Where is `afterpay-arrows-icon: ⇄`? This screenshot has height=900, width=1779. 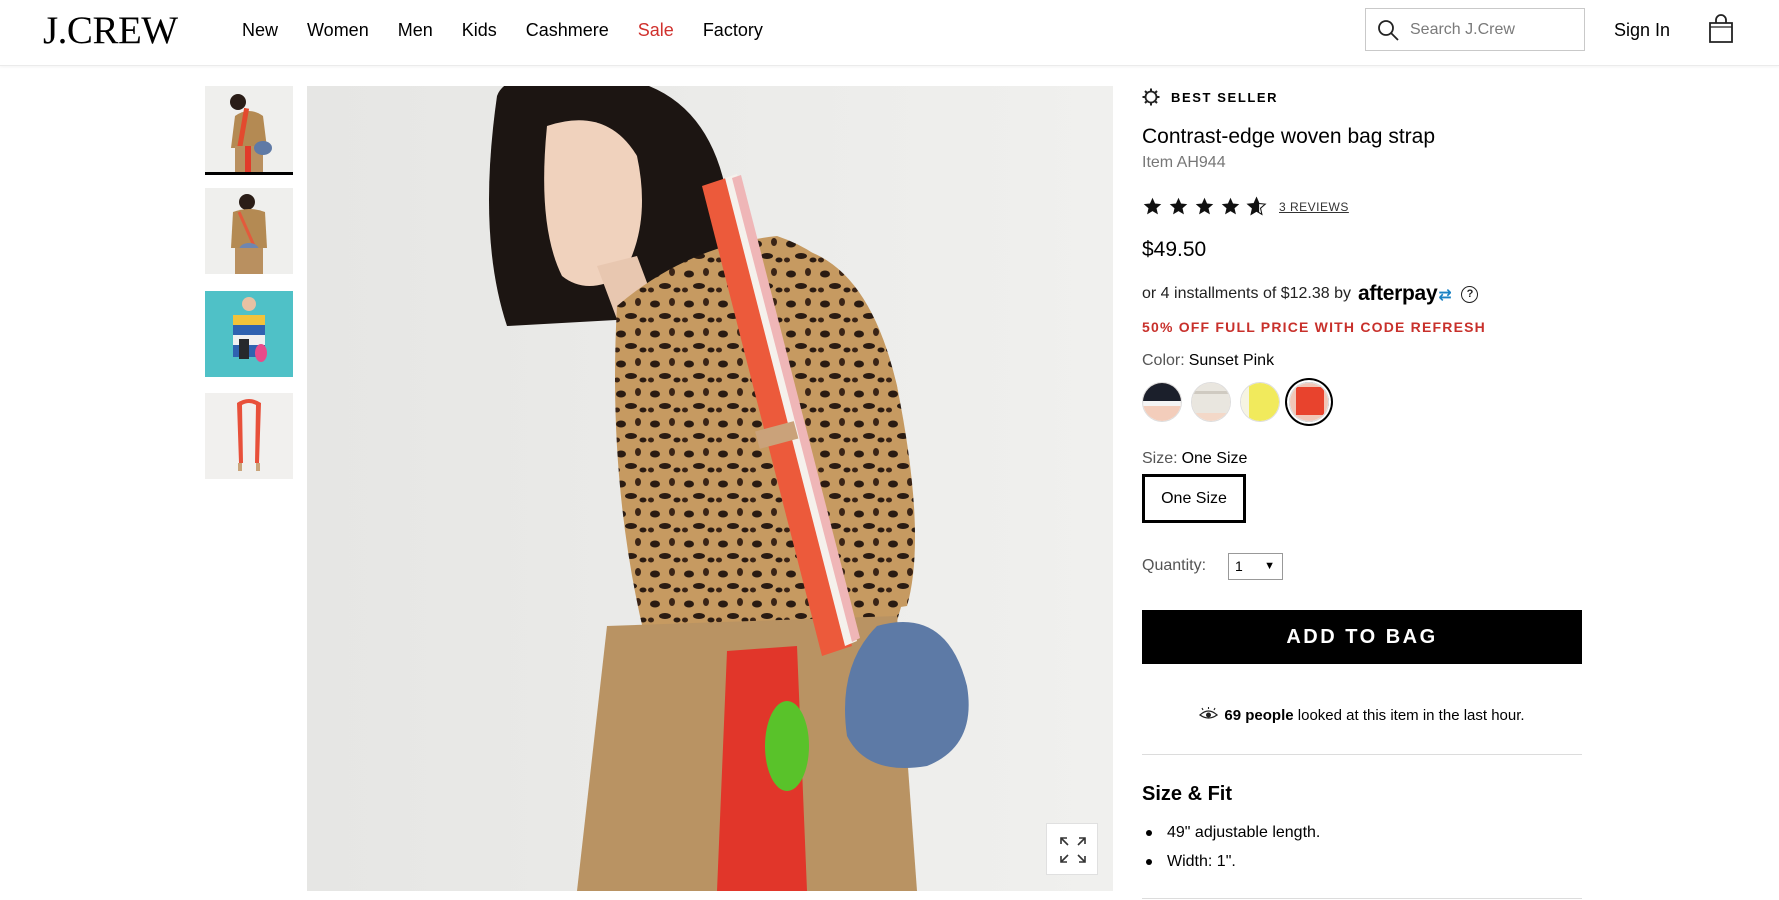
afterpay-arrows-icon: ⇄ is located at coordinates (1445, 295).